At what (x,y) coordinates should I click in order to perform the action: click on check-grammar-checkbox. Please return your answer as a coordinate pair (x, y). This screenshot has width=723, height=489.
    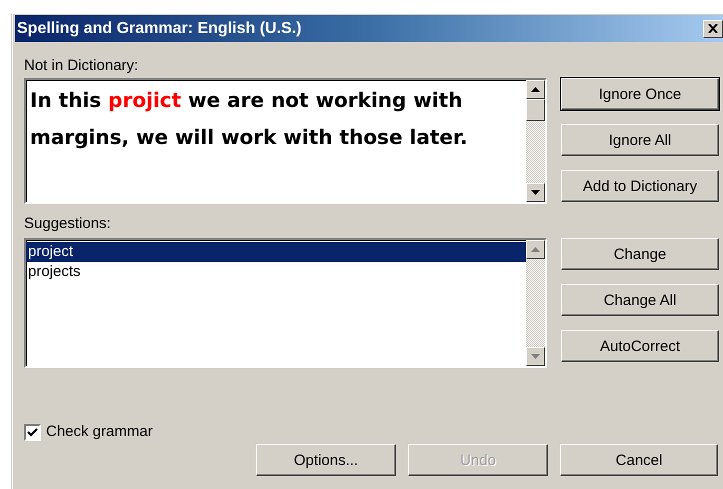
    Looking at the image, I should click on (32, 432).